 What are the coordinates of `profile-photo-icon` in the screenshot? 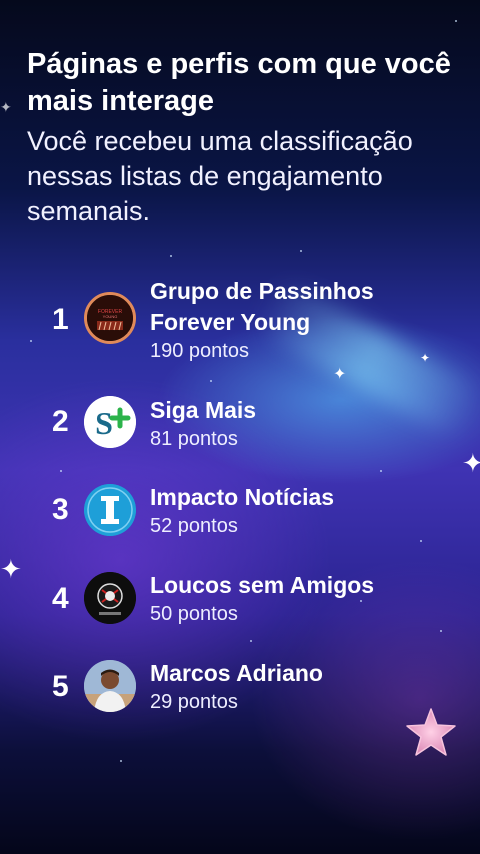 It's located at (110, 686).